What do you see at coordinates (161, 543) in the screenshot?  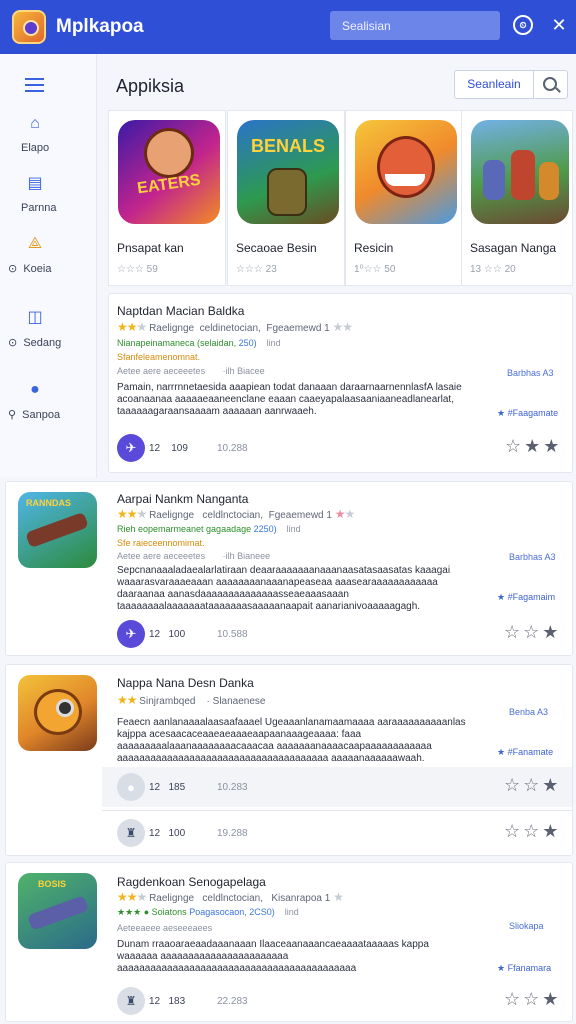 I see `card-status: Sfe raieceennomimat.` at bounding box center [161, 543].